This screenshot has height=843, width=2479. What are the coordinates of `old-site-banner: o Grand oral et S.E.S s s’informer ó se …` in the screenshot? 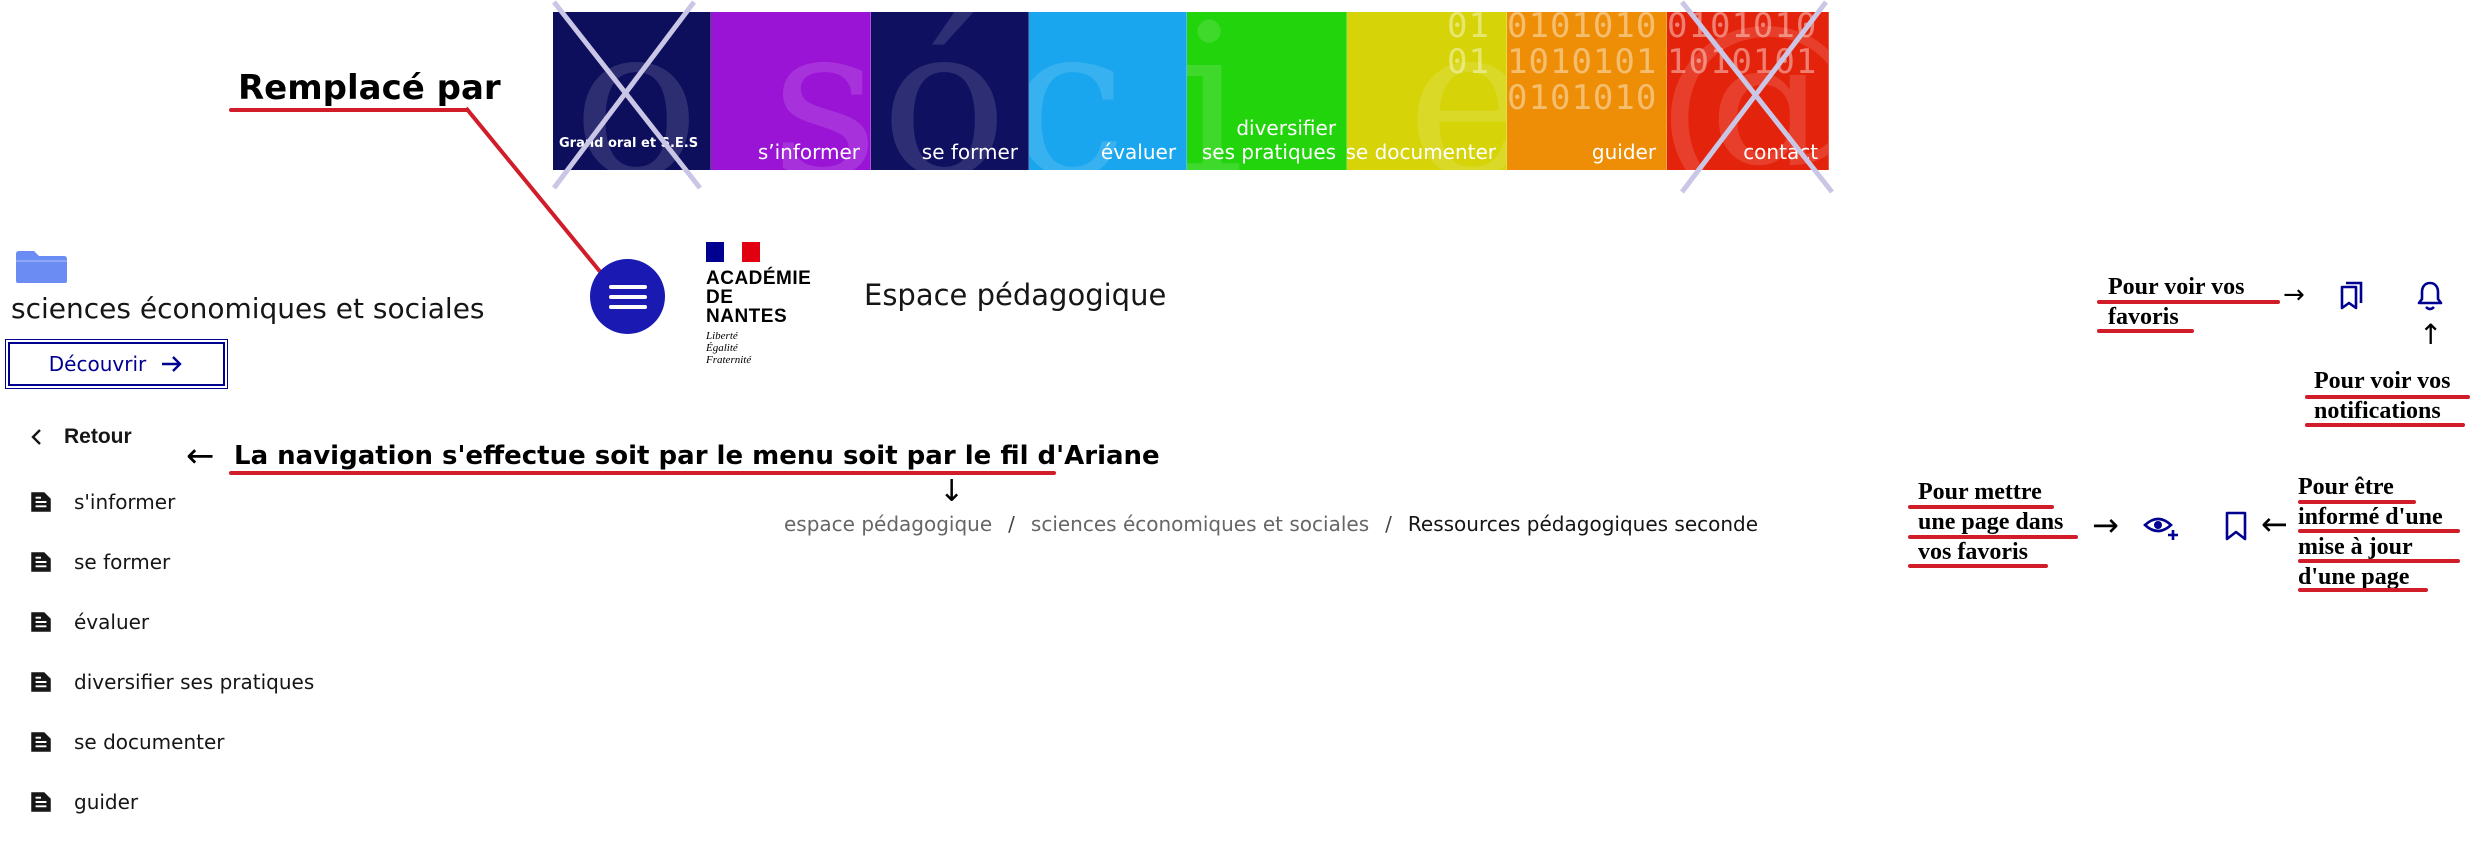 It's located at (1191, 91).